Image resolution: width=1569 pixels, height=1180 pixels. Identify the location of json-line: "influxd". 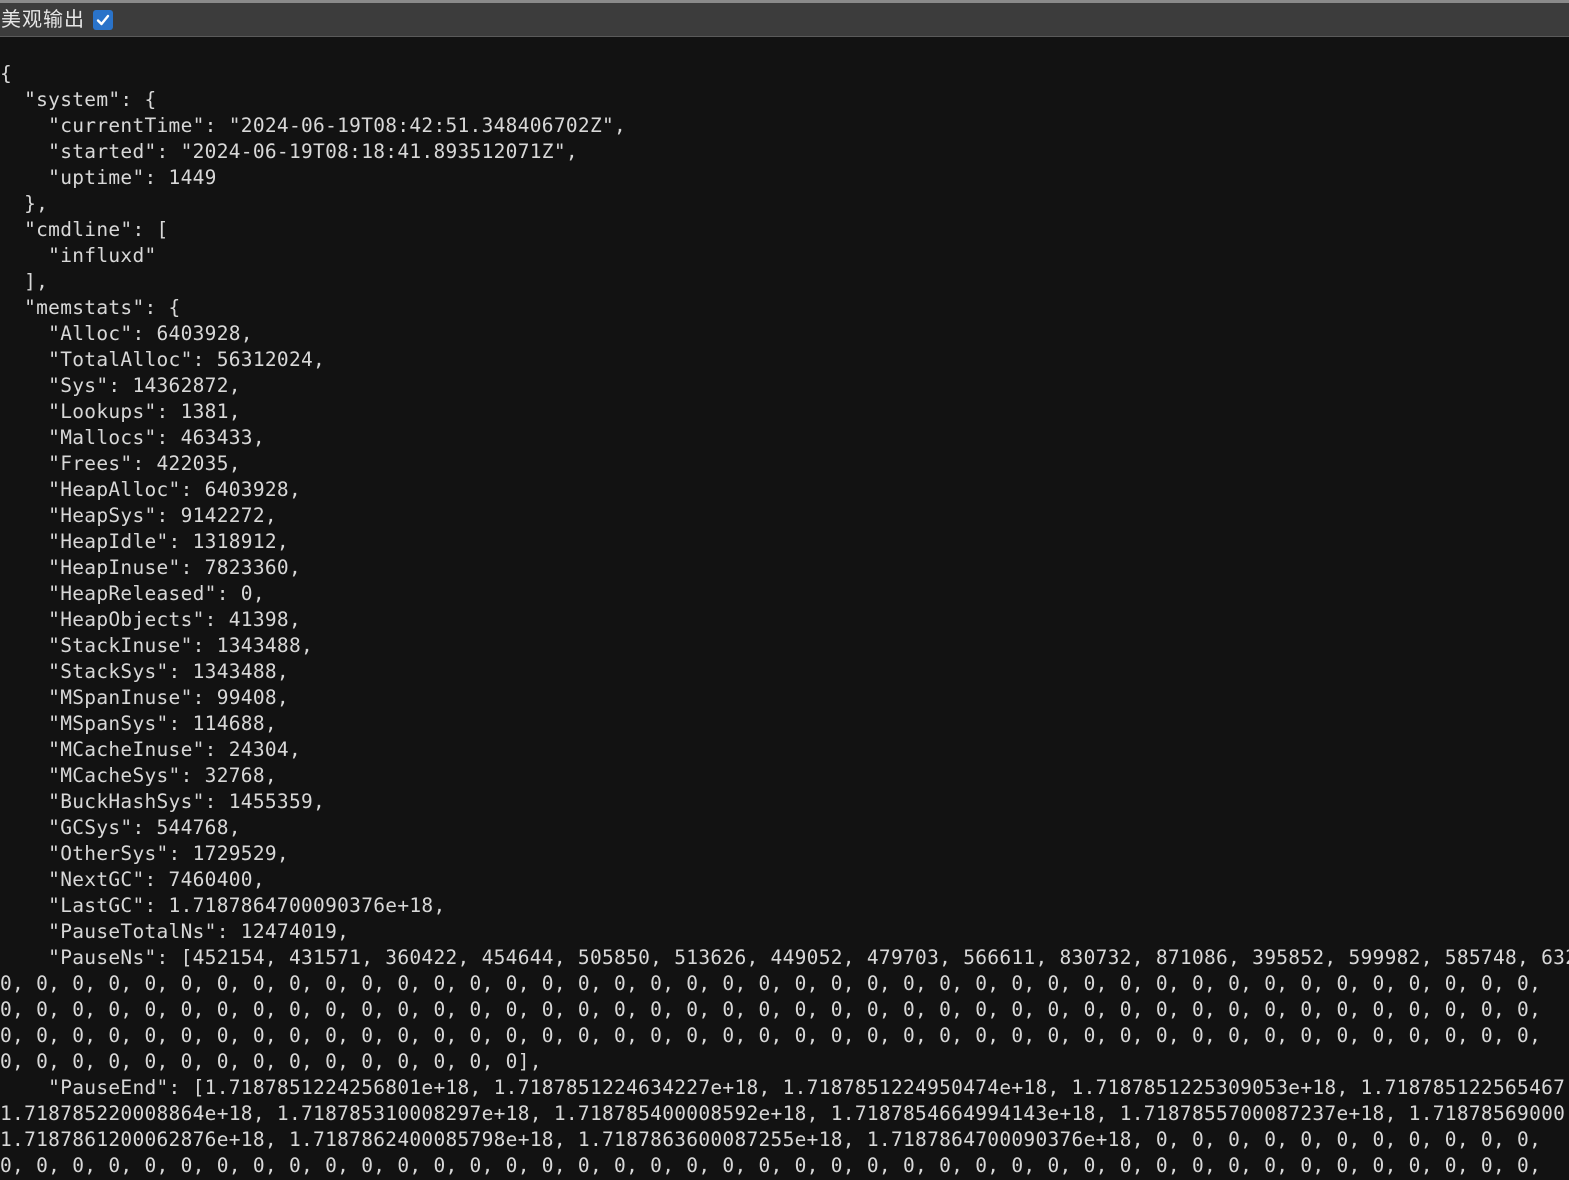
(78, 255).